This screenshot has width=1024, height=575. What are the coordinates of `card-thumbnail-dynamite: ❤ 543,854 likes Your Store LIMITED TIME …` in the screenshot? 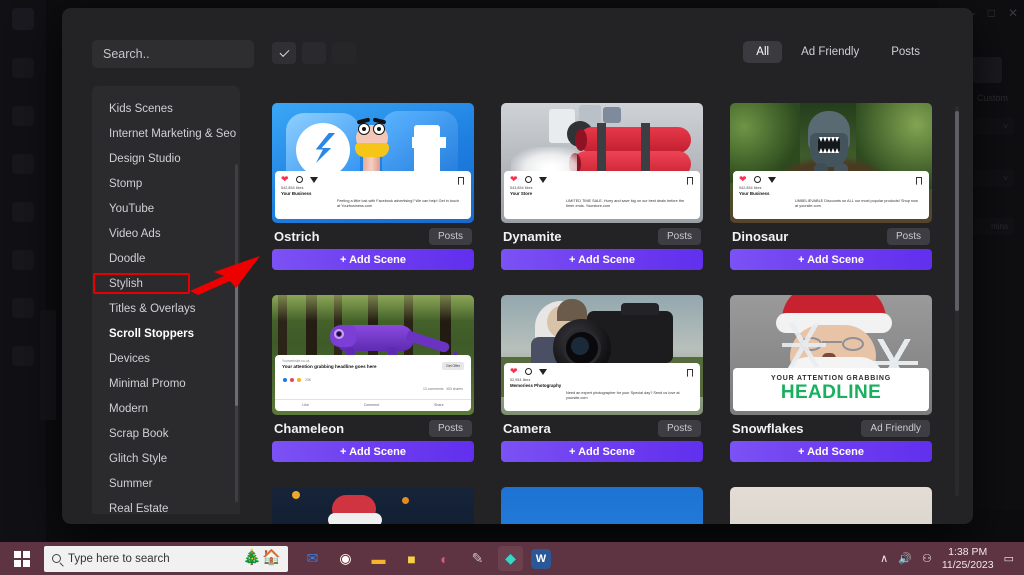 It's located at (602, 163).